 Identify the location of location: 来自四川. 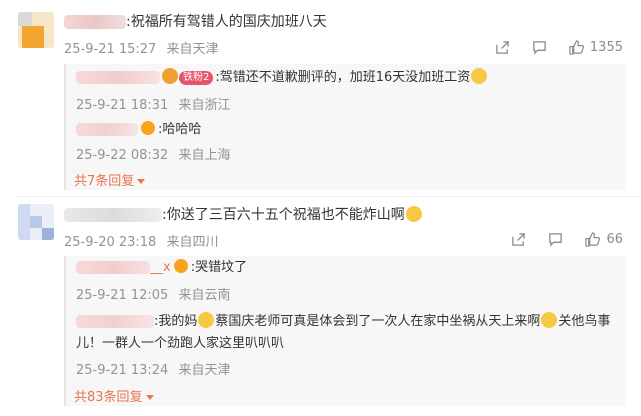
(192, 242).